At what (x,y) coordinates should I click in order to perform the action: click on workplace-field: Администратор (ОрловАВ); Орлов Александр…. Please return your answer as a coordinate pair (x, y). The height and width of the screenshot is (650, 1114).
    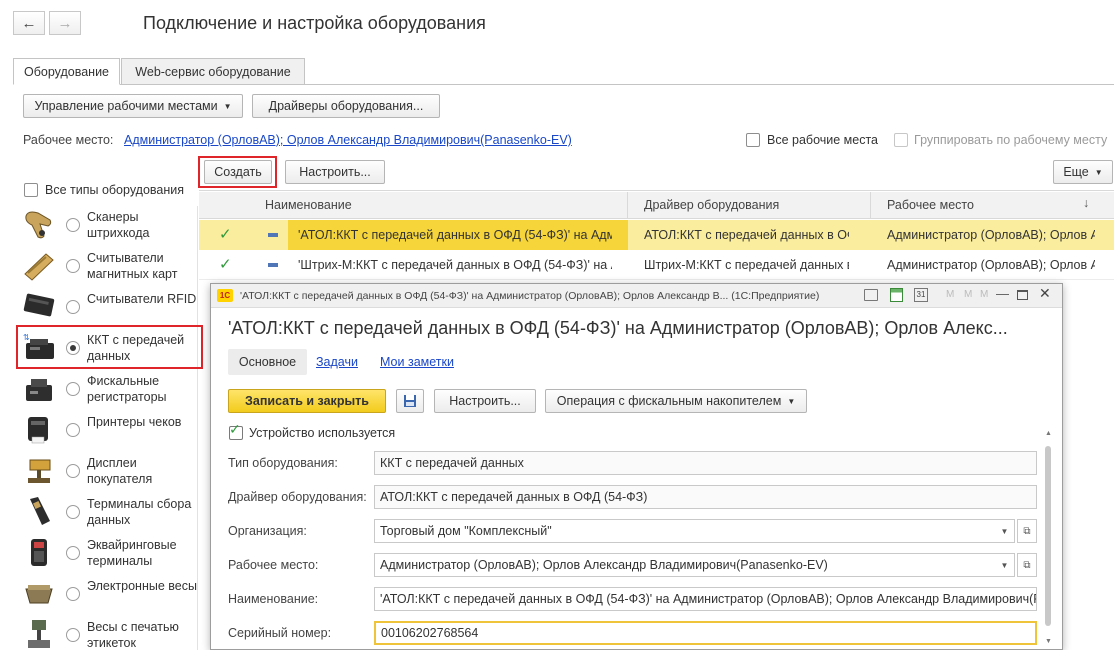
    Looking at the image, I should click on (685, 565).